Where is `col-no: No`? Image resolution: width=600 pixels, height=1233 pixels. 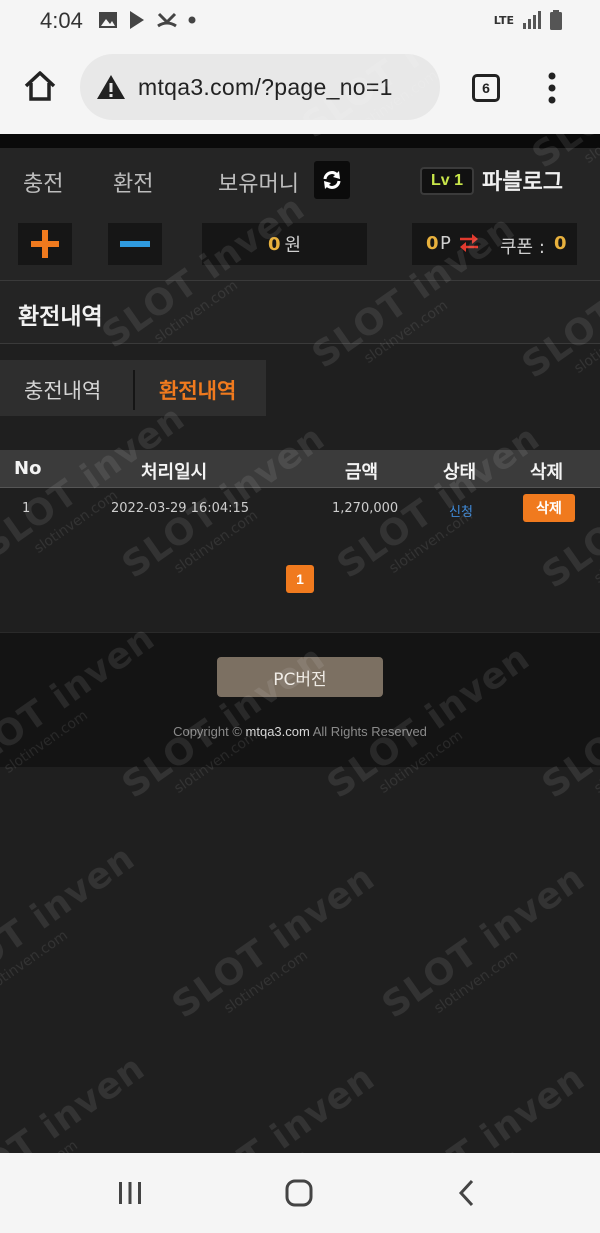 col-no: No is located at coordinates (28, 468).